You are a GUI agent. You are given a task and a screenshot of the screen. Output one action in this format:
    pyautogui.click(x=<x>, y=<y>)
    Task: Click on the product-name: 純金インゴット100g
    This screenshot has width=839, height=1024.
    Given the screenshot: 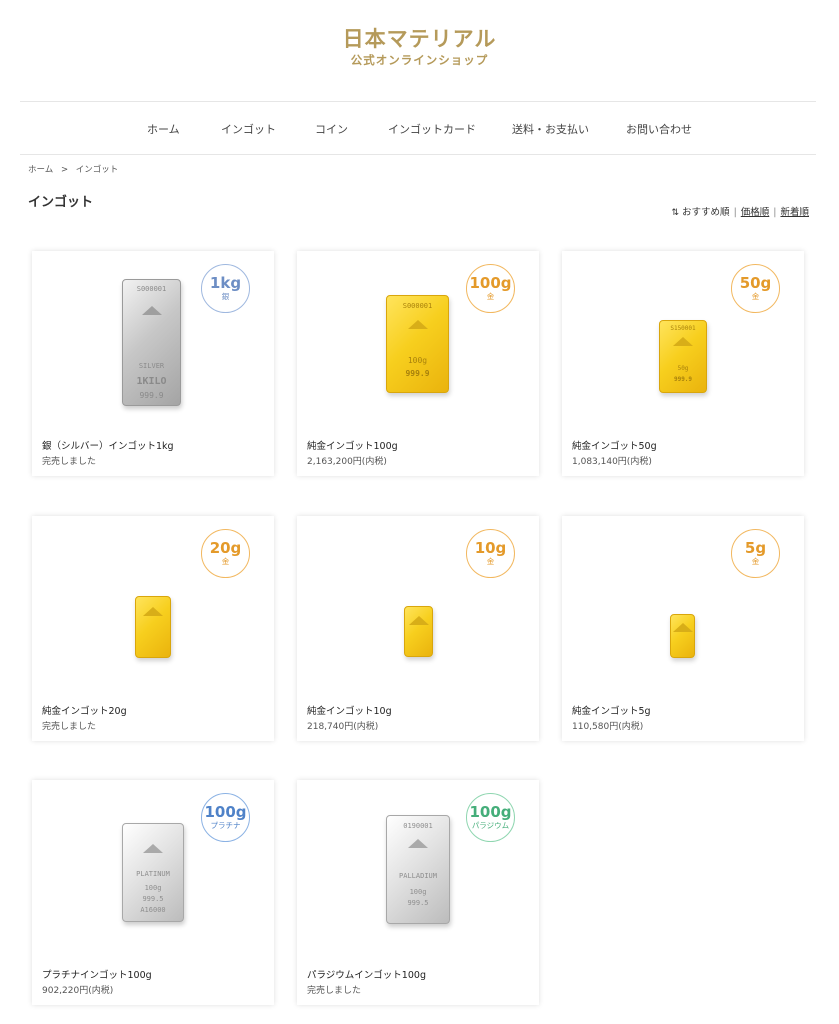 What is the action you would take?
    pyautogui.click(x=352, y=445)
    